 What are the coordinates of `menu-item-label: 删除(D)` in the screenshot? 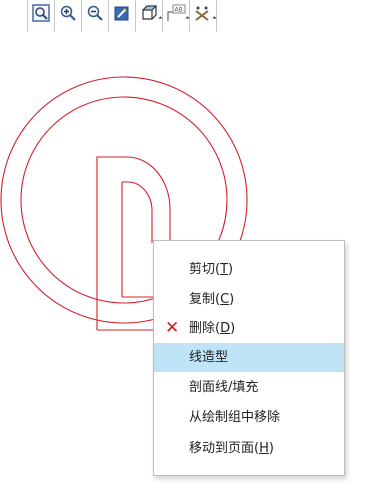 It's located at (212, 328).